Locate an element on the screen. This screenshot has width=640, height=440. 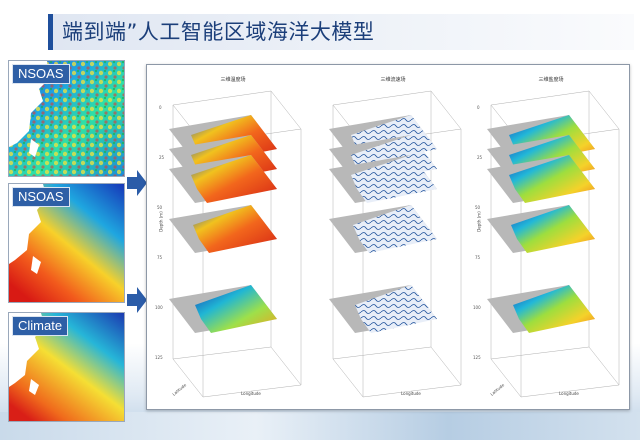
map-climate: Climate is located at coordinates (66, 367).